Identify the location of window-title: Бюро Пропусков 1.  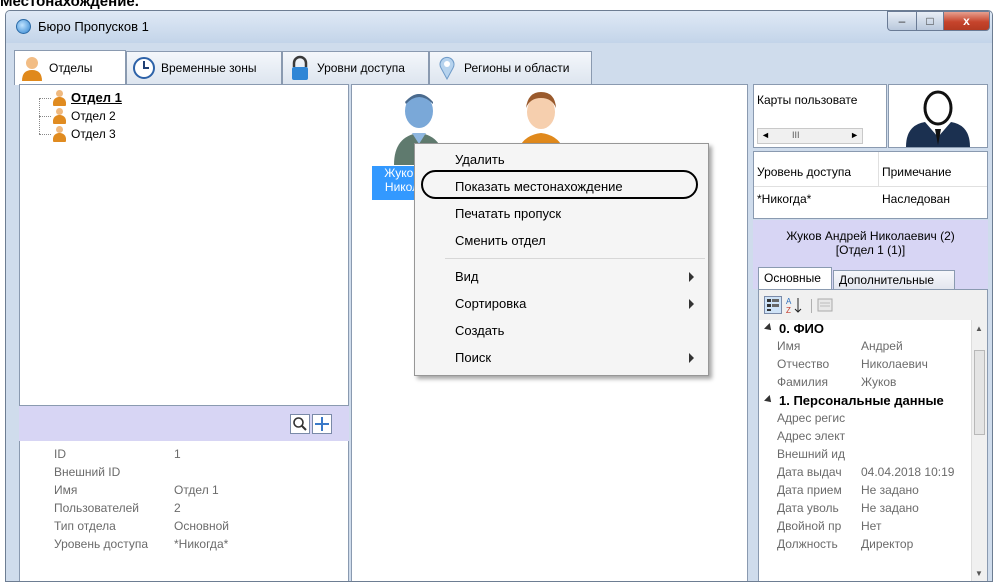
(93, 26).